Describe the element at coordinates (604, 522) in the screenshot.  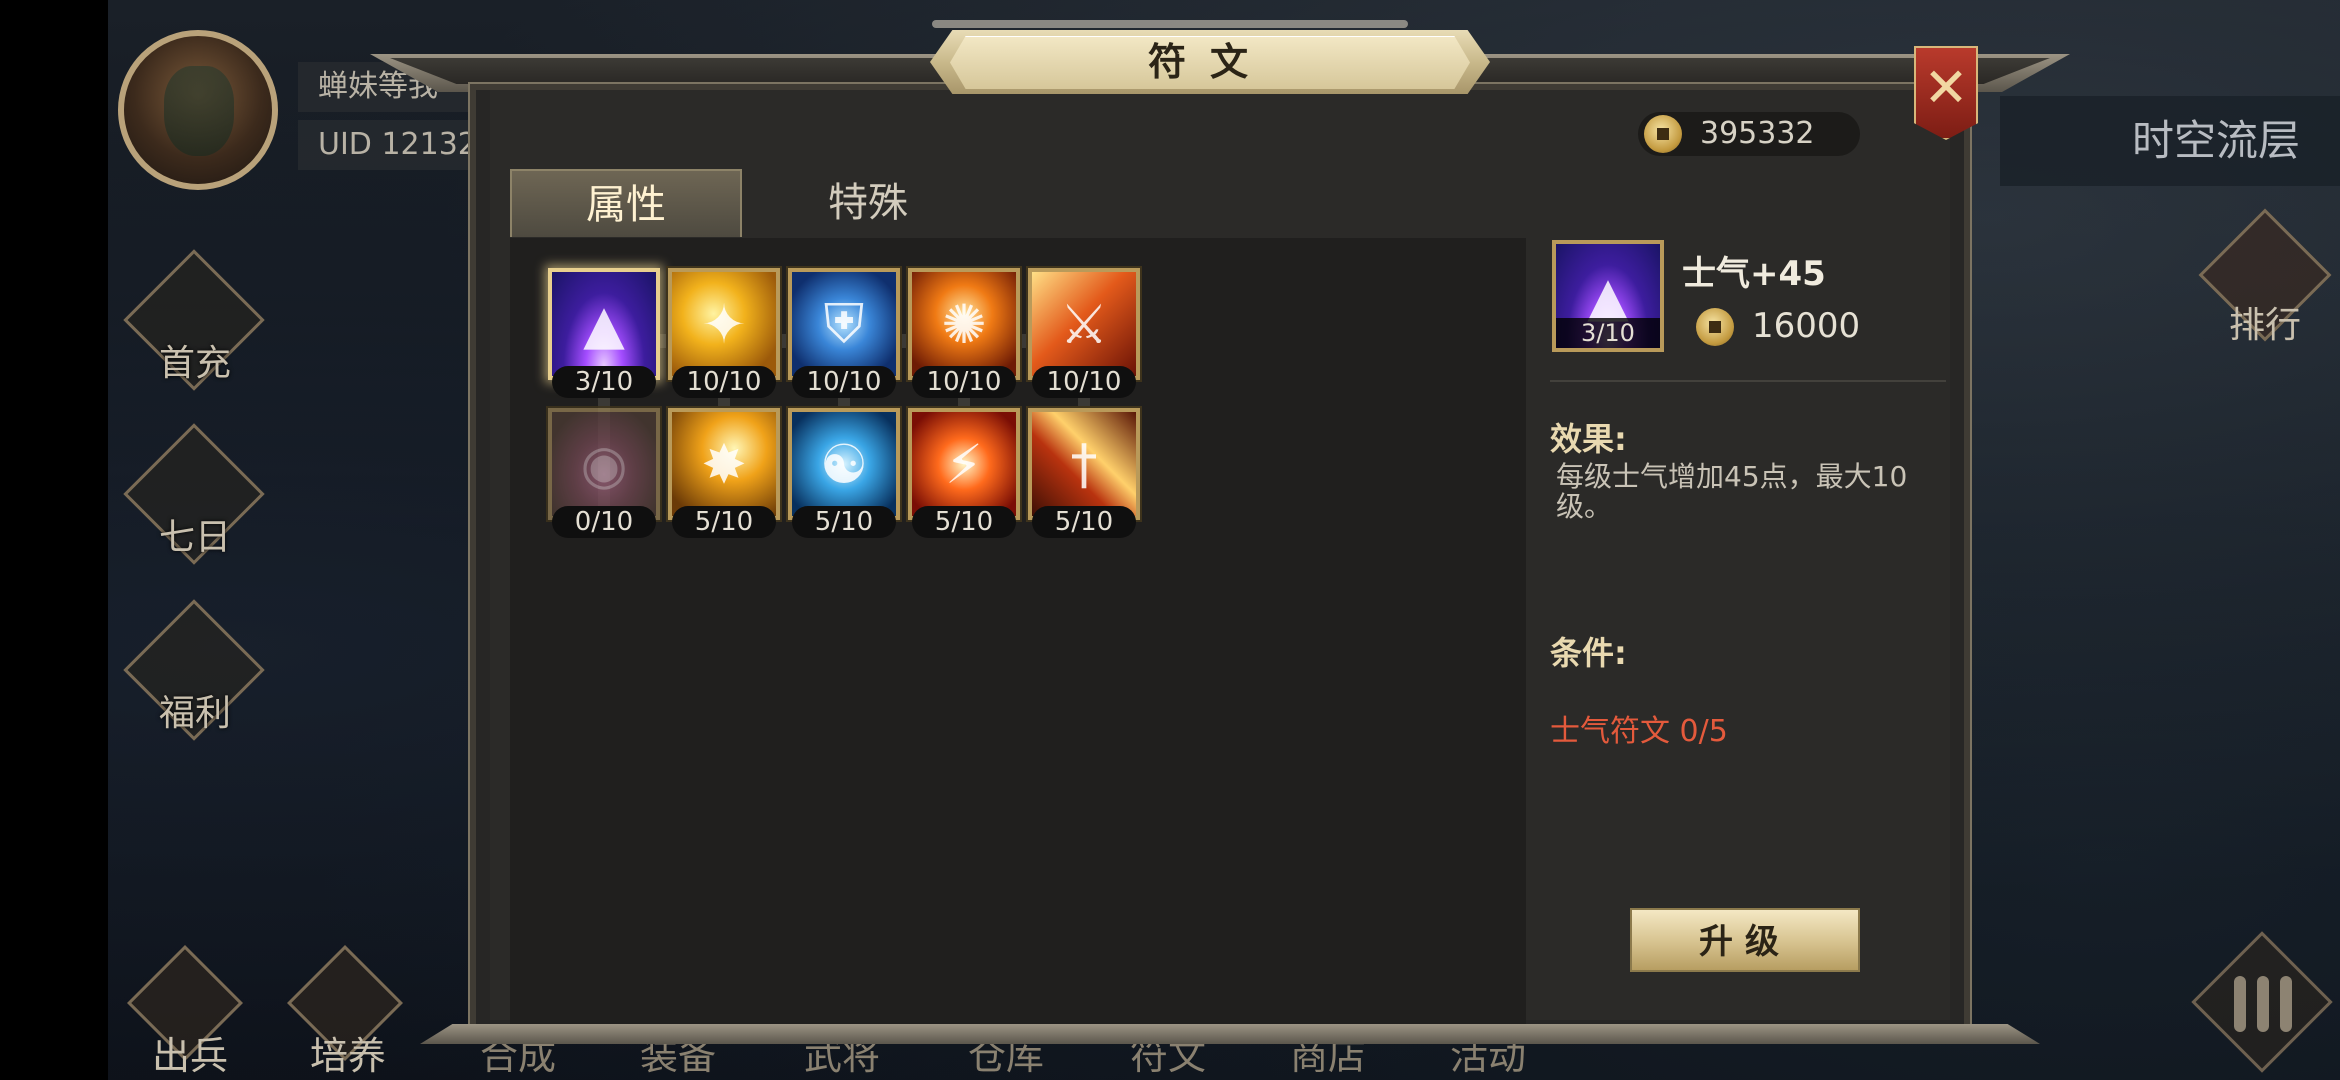
I see `rune-level: 0/10` at that location.